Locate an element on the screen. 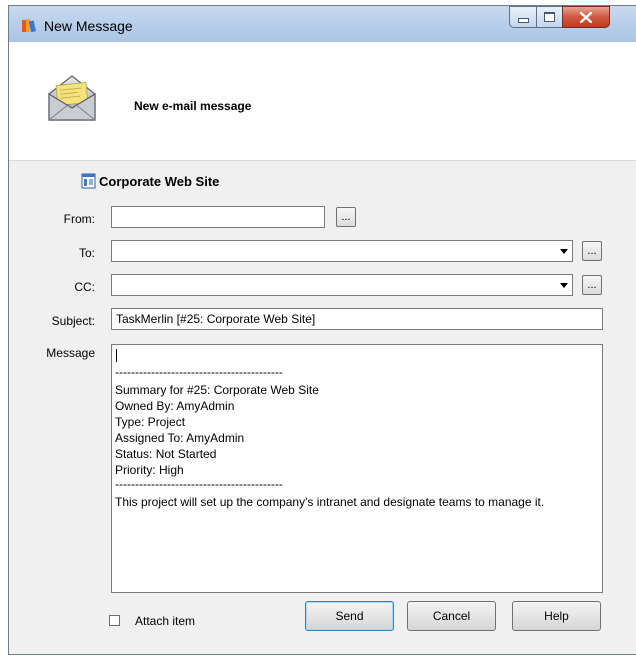  attach-item-label: Attach item is located at coordinates (165, 621).